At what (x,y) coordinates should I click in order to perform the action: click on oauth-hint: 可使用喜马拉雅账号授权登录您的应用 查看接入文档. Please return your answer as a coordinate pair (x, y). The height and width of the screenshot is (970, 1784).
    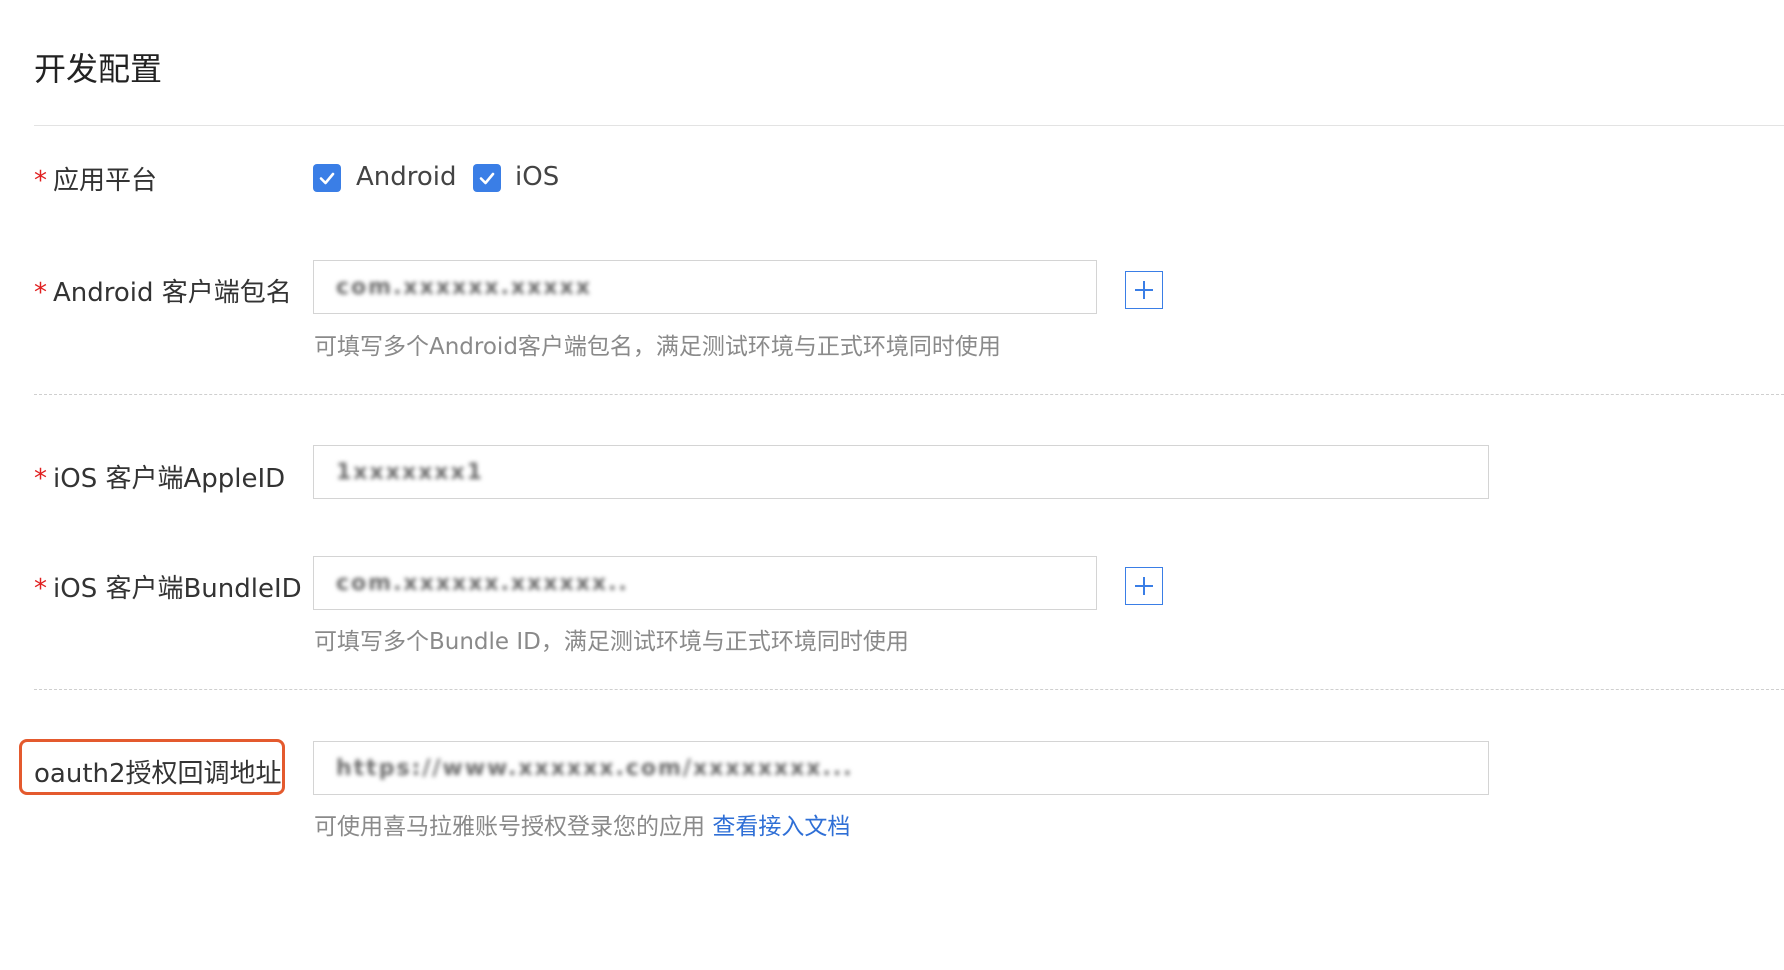
    Looking at the image, I should click on (582, 824).